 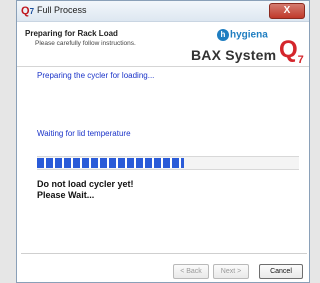 I want to click on hygiena-mark-icon: h, so click(x=223, y=35).